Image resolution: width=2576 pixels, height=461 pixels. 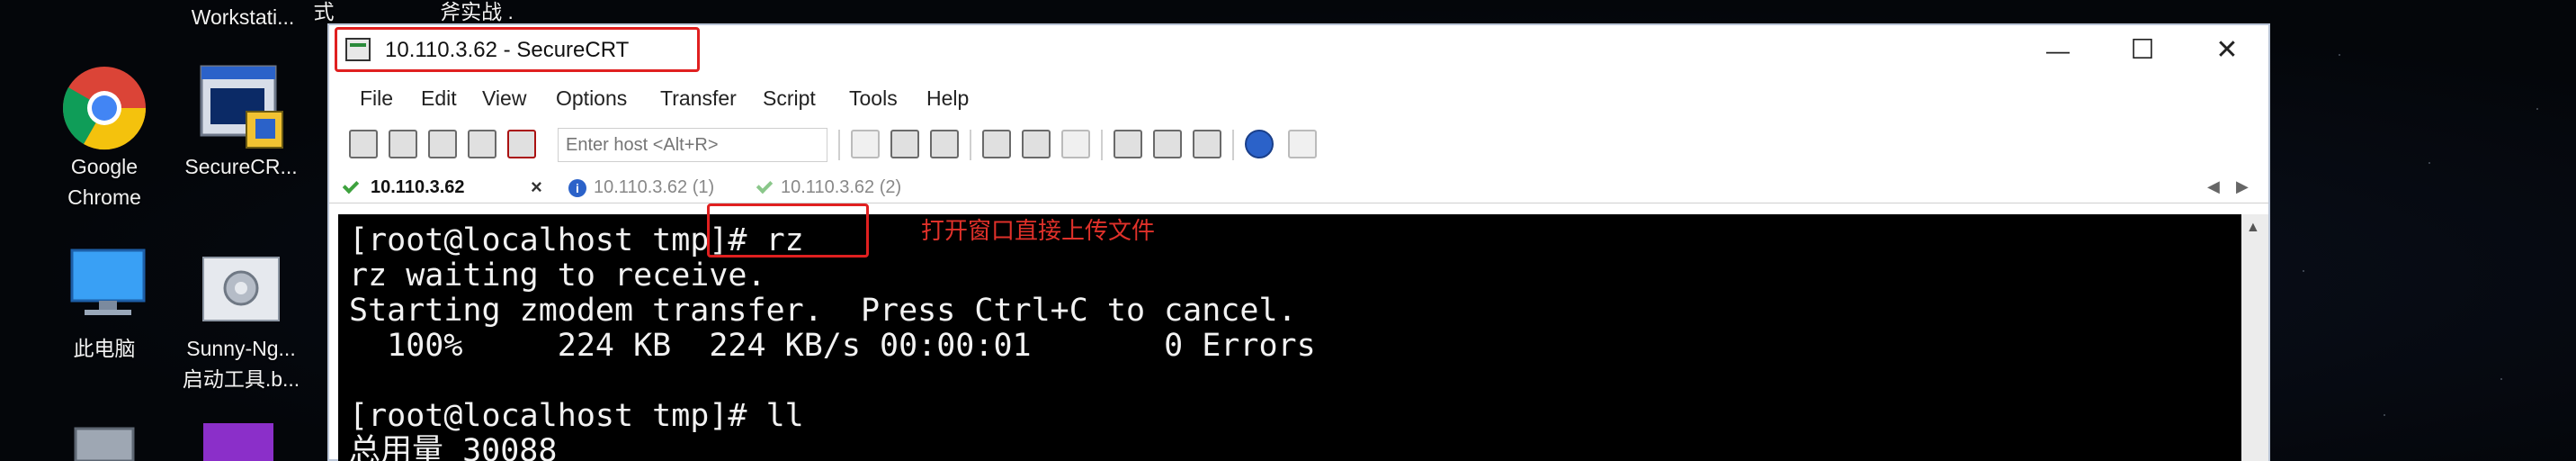 What do you see at coordinates (2058, 50) in the screenshot?
I see `minimize-button: —` at bounding box center [2058, 50].